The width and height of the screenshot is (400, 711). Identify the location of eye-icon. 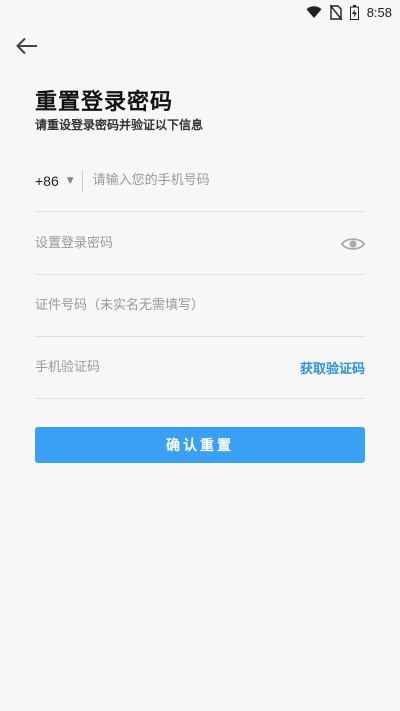
(353, 244).